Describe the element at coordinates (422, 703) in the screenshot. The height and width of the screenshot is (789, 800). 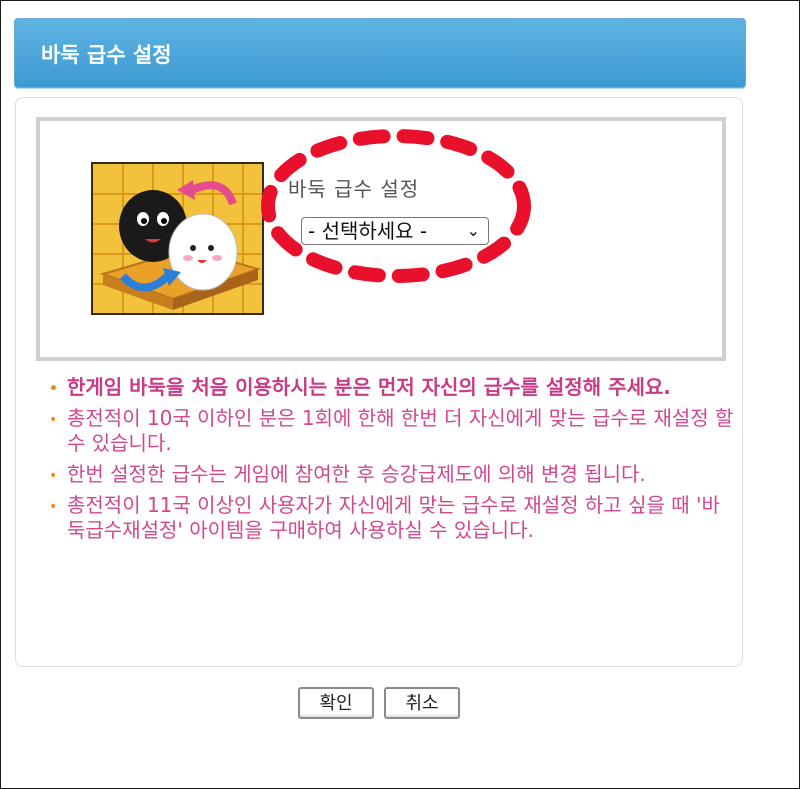
I see `cancel-button: 취소` at that location.